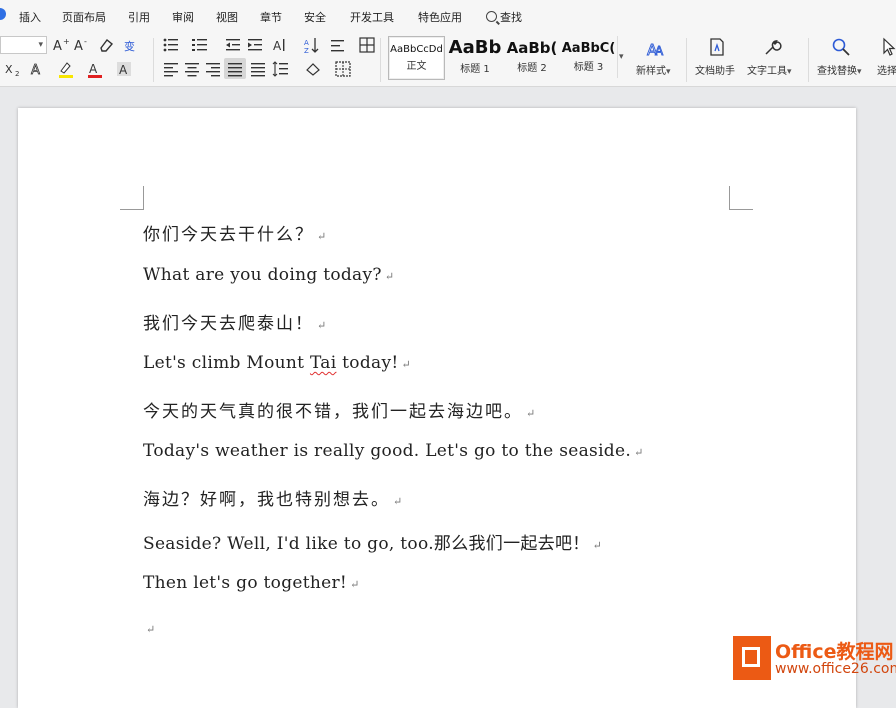  Describe the element at coordinates (106, 45) in the screenshot. I see `clear-format-icon` at that location.